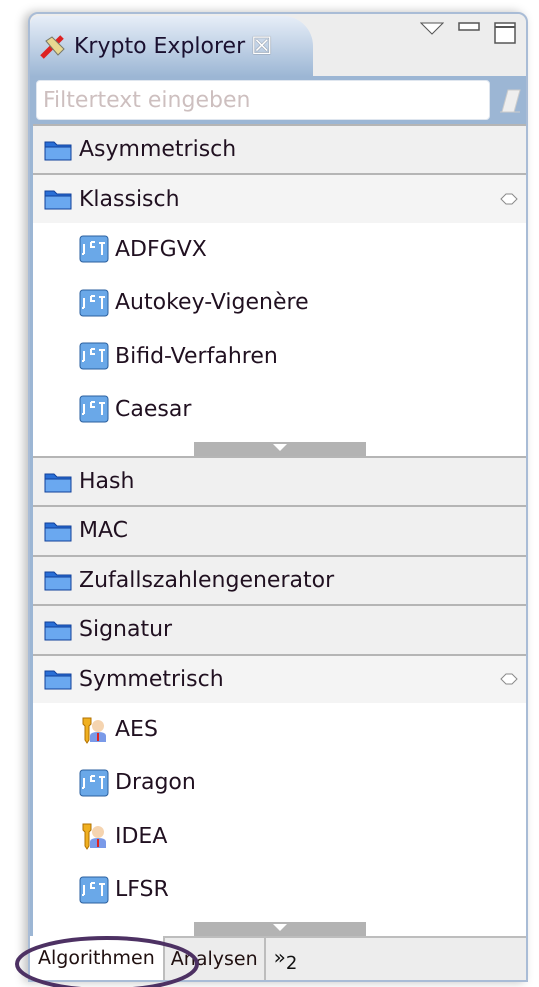 The height and width of the screenshot is (987, 539). I want to click on bottom-tab: Algorithmen, so click(97, 958).